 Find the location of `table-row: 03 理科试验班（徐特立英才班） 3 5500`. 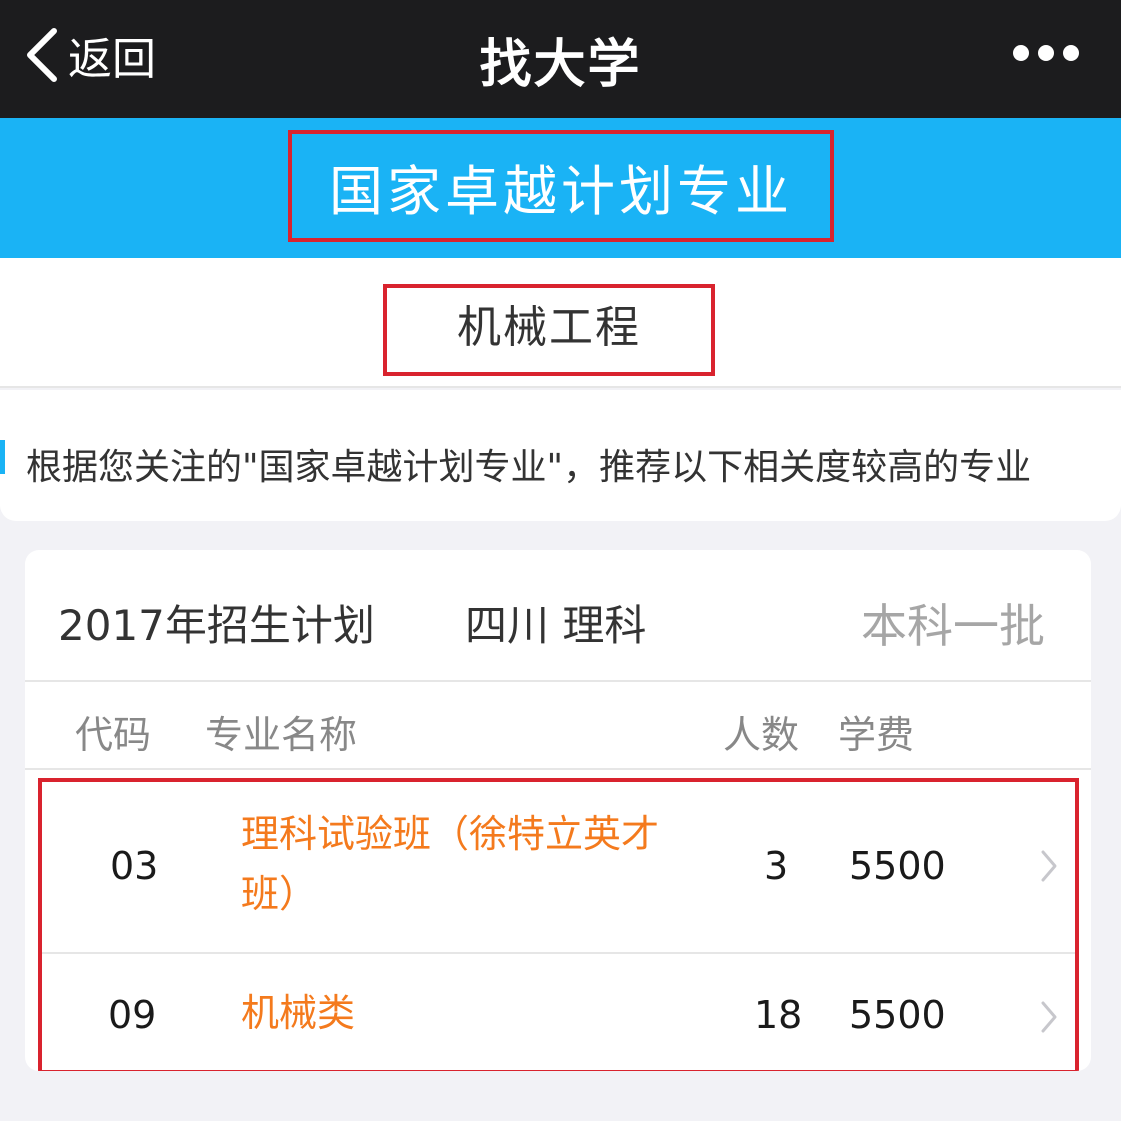

table-row: 03 理科试验班（徐特立英才班） 3 5500 is located at coordinates (558, 868).